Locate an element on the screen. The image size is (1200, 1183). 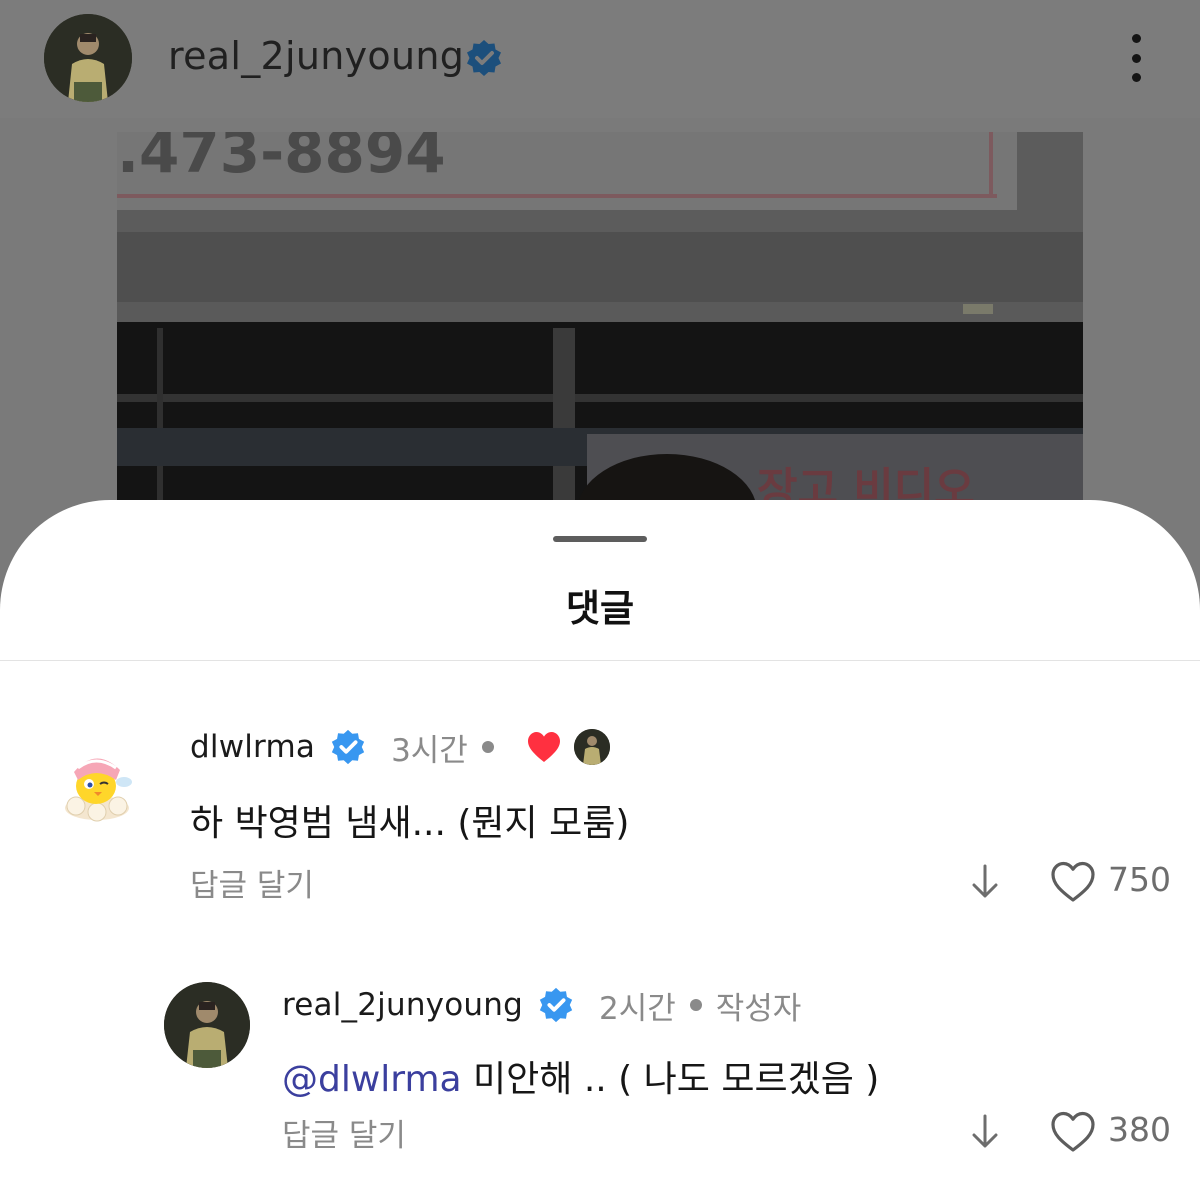
comment-time: 2시간 is located at coordinates (637, 1008).